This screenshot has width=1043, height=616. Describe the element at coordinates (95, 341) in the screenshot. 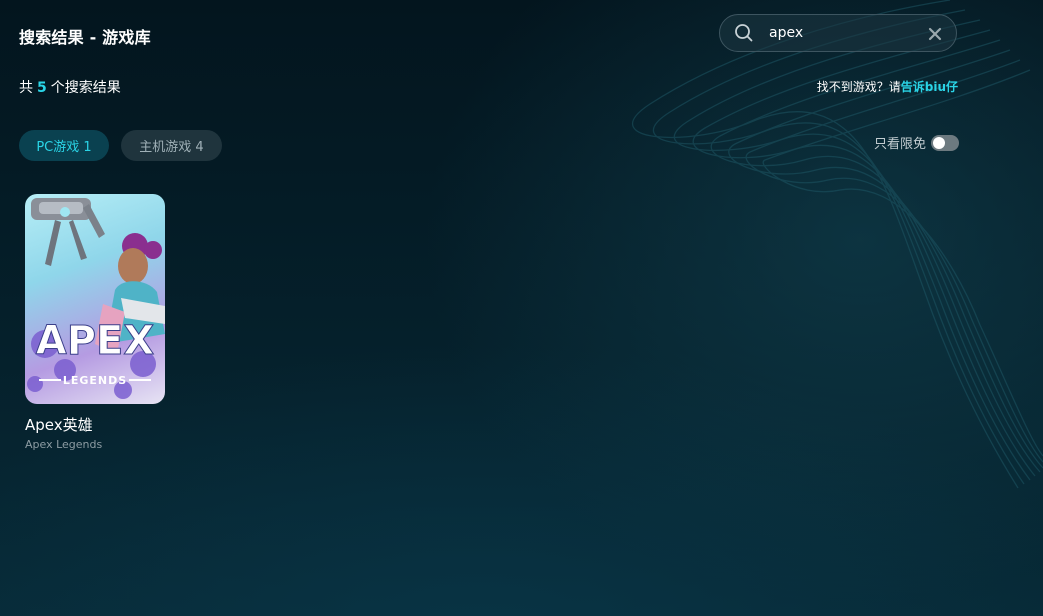

I see `svg-text: APEX` at that location.